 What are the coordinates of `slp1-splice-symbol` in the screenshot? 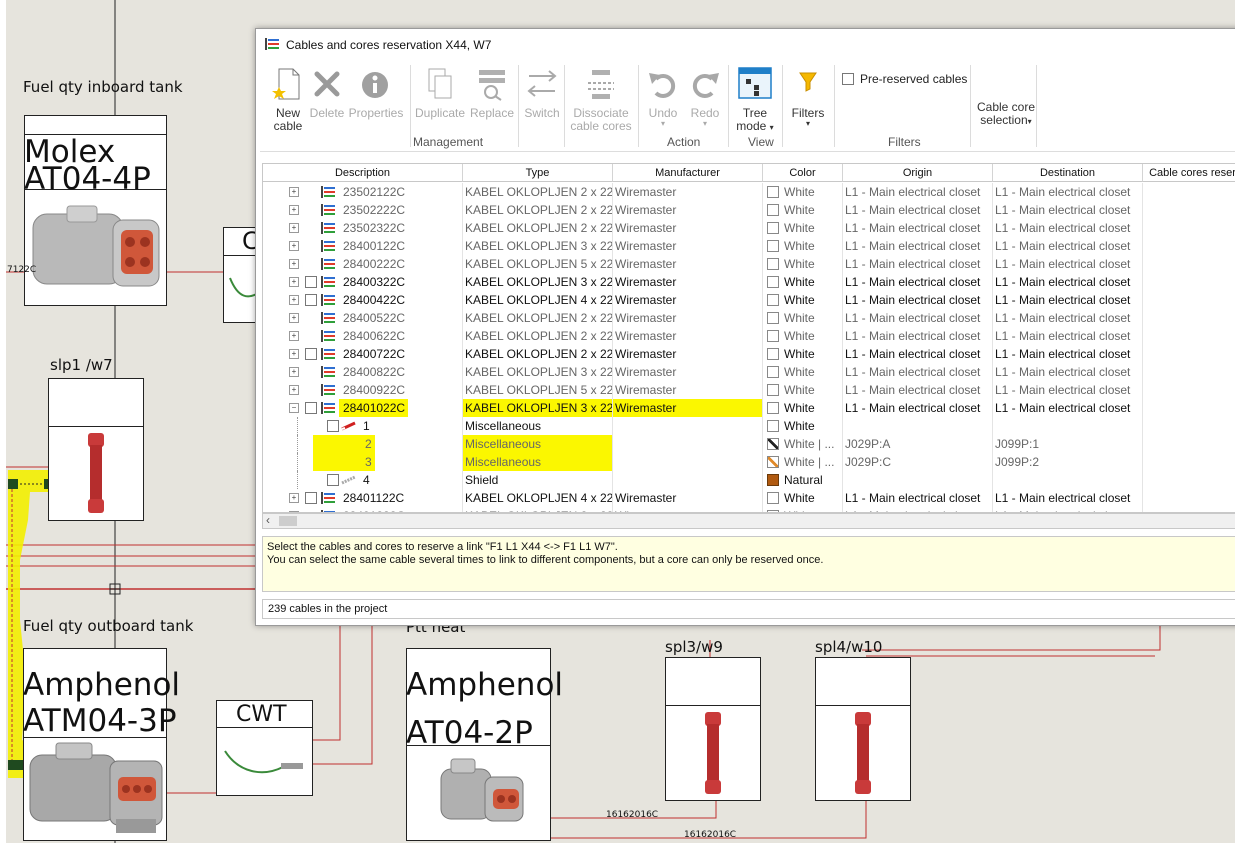 It's located at (96, 449).